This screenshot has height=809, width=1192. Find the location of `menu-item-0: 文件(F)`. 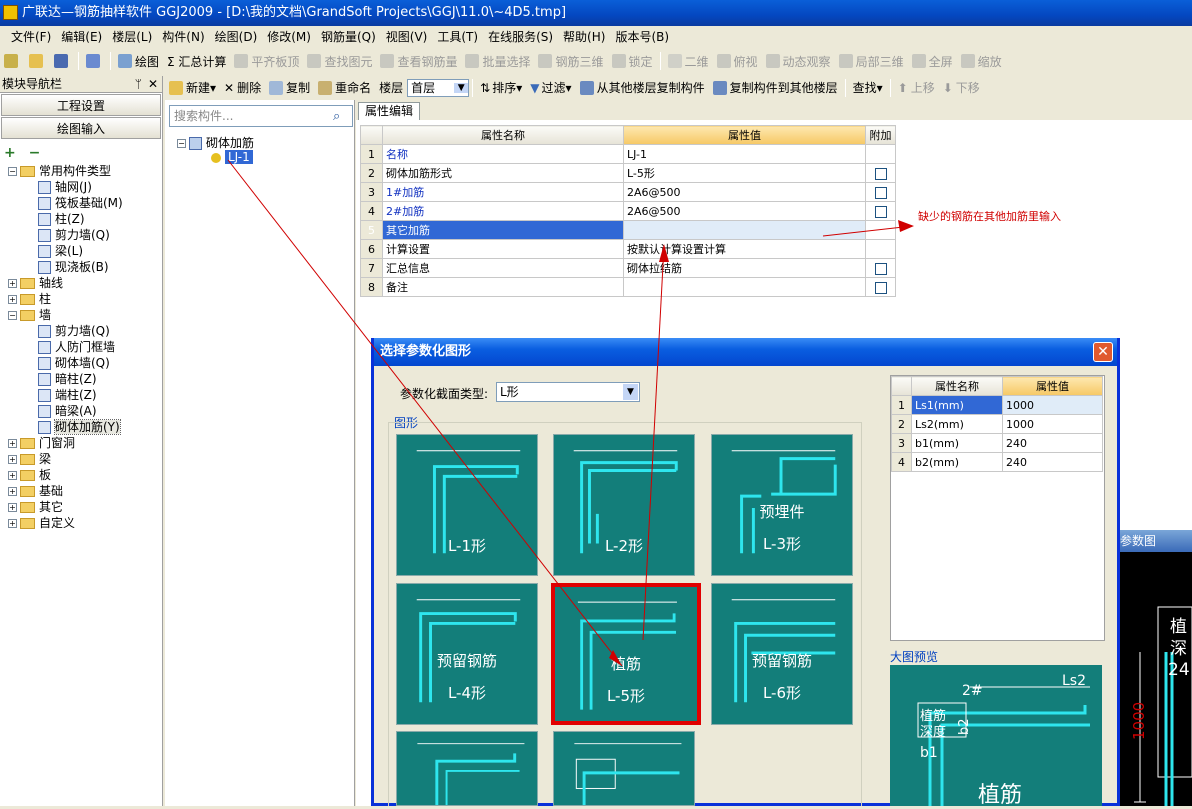

menu-item-0: 文件(F) is located at coordinates (31, 36).